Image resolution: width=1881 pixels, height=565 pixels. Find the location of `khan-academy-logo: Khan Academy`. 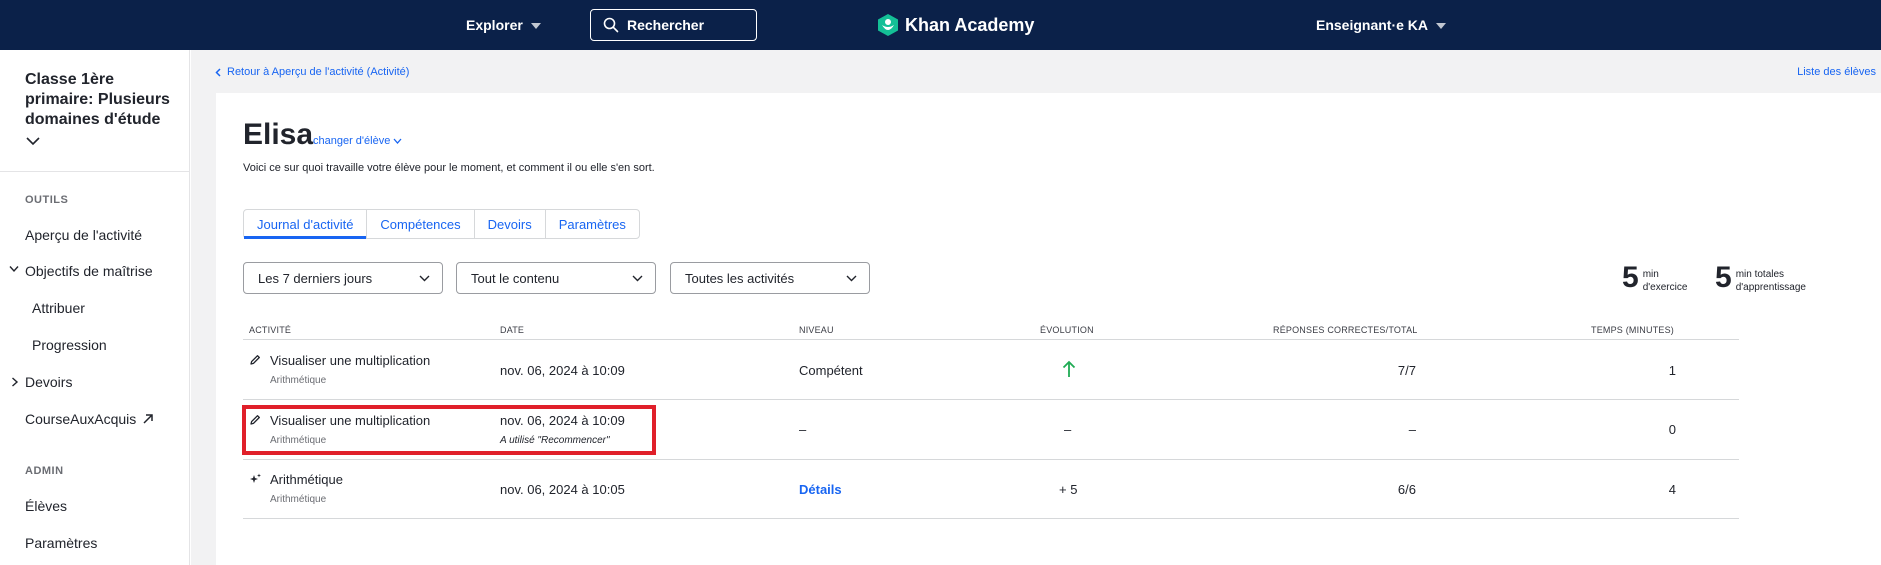

khan-academy-logo: Khan Academy is located at coordinates (955, 25).